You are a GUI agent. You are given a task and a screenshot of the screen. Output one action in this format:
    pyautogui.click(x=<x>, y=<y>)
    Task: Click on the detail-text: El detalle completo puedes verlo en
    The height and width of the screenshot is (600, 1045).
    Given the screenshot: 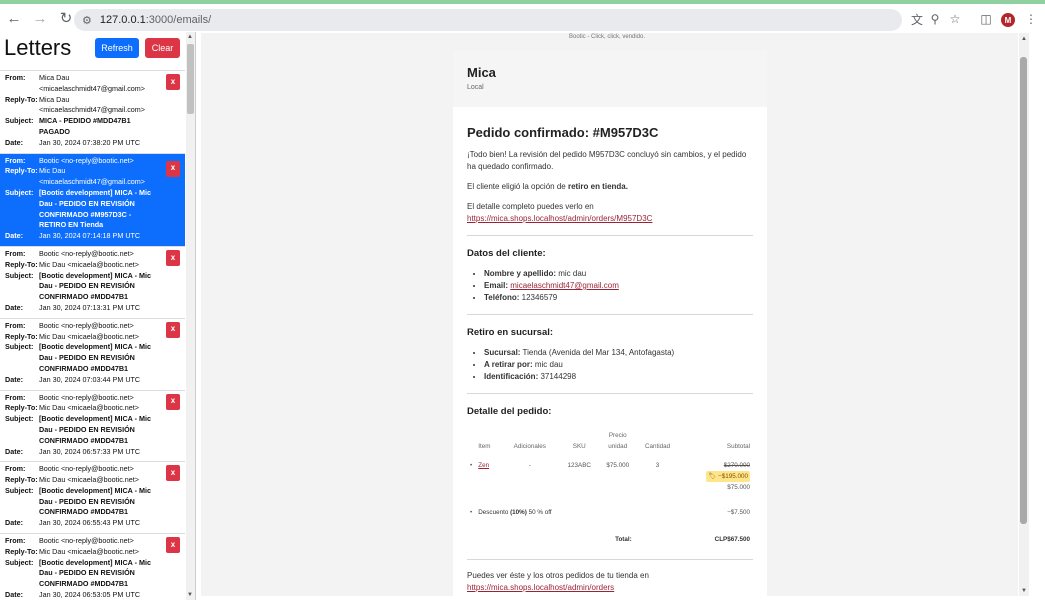 What is the action you would take?
    pyautogui.click(x=530, y=206)
    